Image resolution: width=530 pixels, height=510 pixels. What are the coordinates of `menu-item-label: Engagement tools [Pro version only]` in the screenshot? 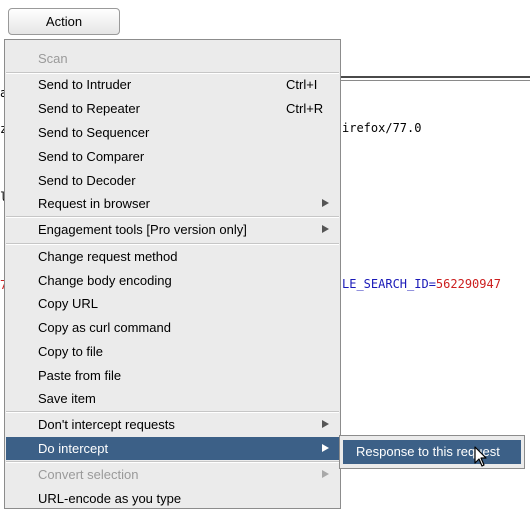 It's located at (142, 229).